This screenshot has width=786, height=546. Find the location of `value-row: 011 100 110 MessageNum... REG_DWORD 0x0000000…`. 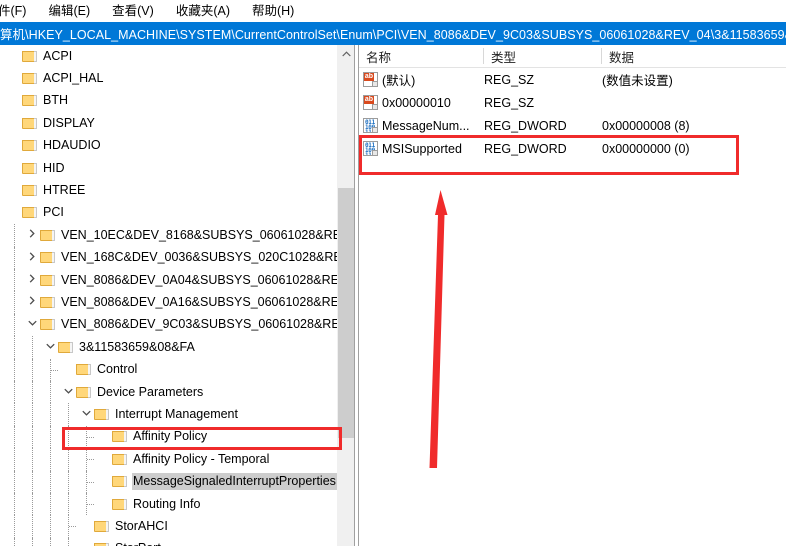

value-row: 011 100 110 MessageNum... REG_DWORD 0x0000000… is located at coordinates (572, 125).